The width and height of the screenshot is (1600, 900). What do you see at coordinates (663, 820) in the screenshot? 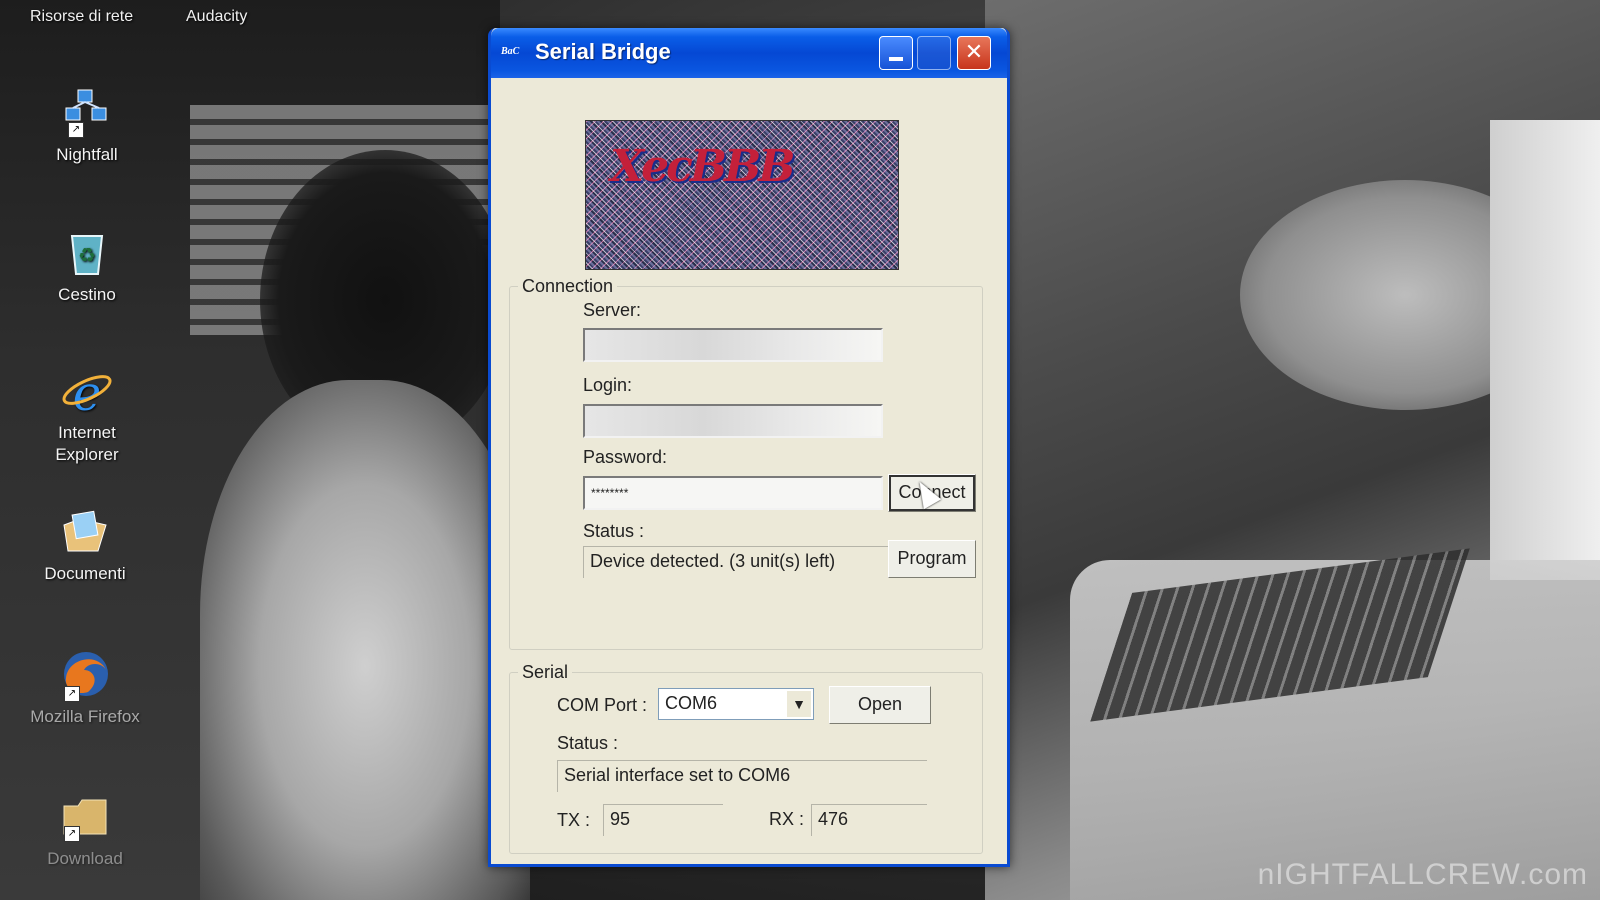
I see `tx-value: 95` at bounding box center [663, 820].